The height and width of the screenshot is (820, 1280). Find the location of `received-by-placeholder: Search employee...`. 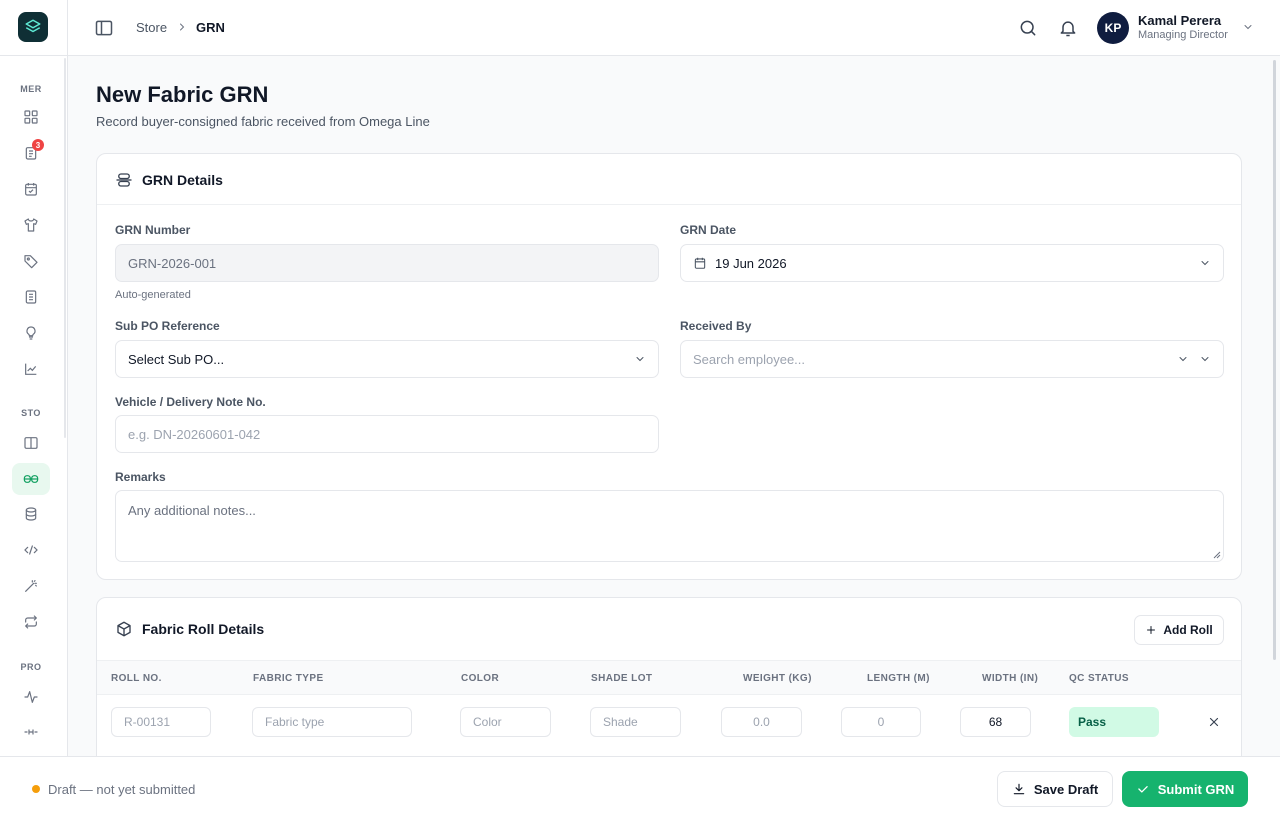

received-by-placeholder: Search employee... is located at coordinates (749, 359).